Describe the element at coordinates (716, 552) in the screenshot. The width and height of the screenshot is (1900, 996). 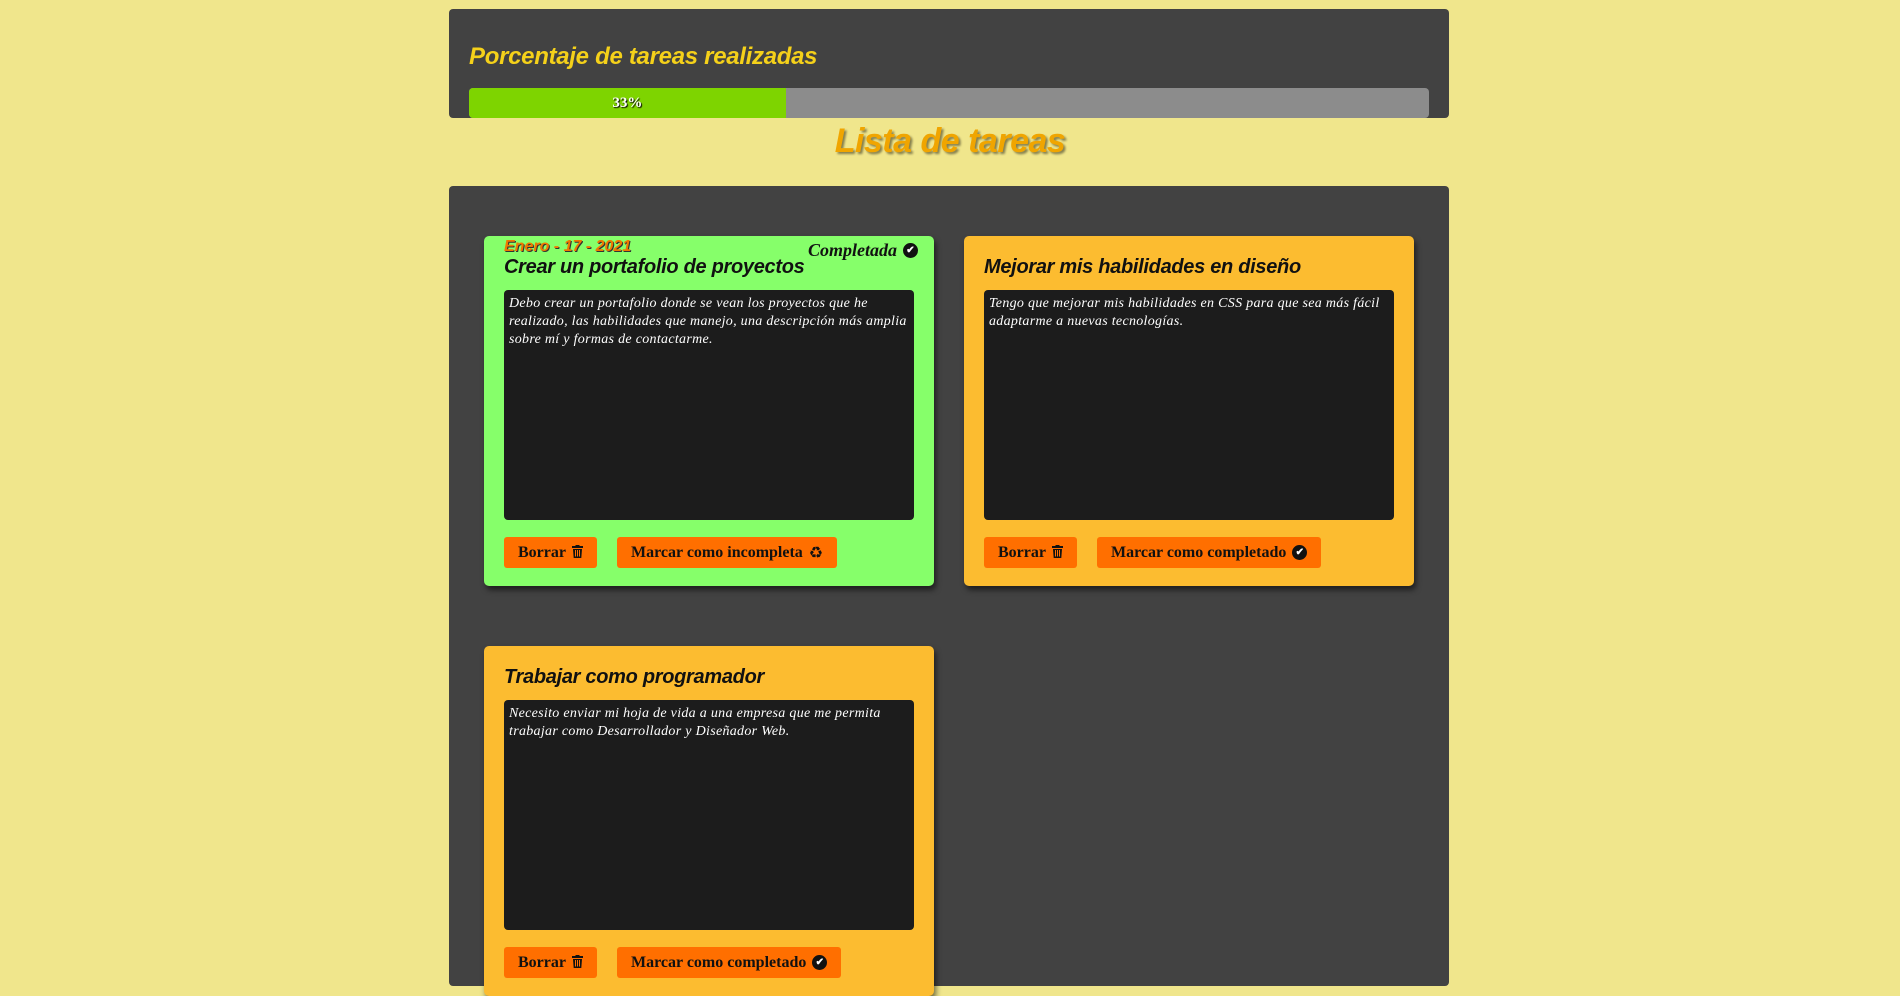
I see `toggle-button-label: Marcar como incompleta` at that location.